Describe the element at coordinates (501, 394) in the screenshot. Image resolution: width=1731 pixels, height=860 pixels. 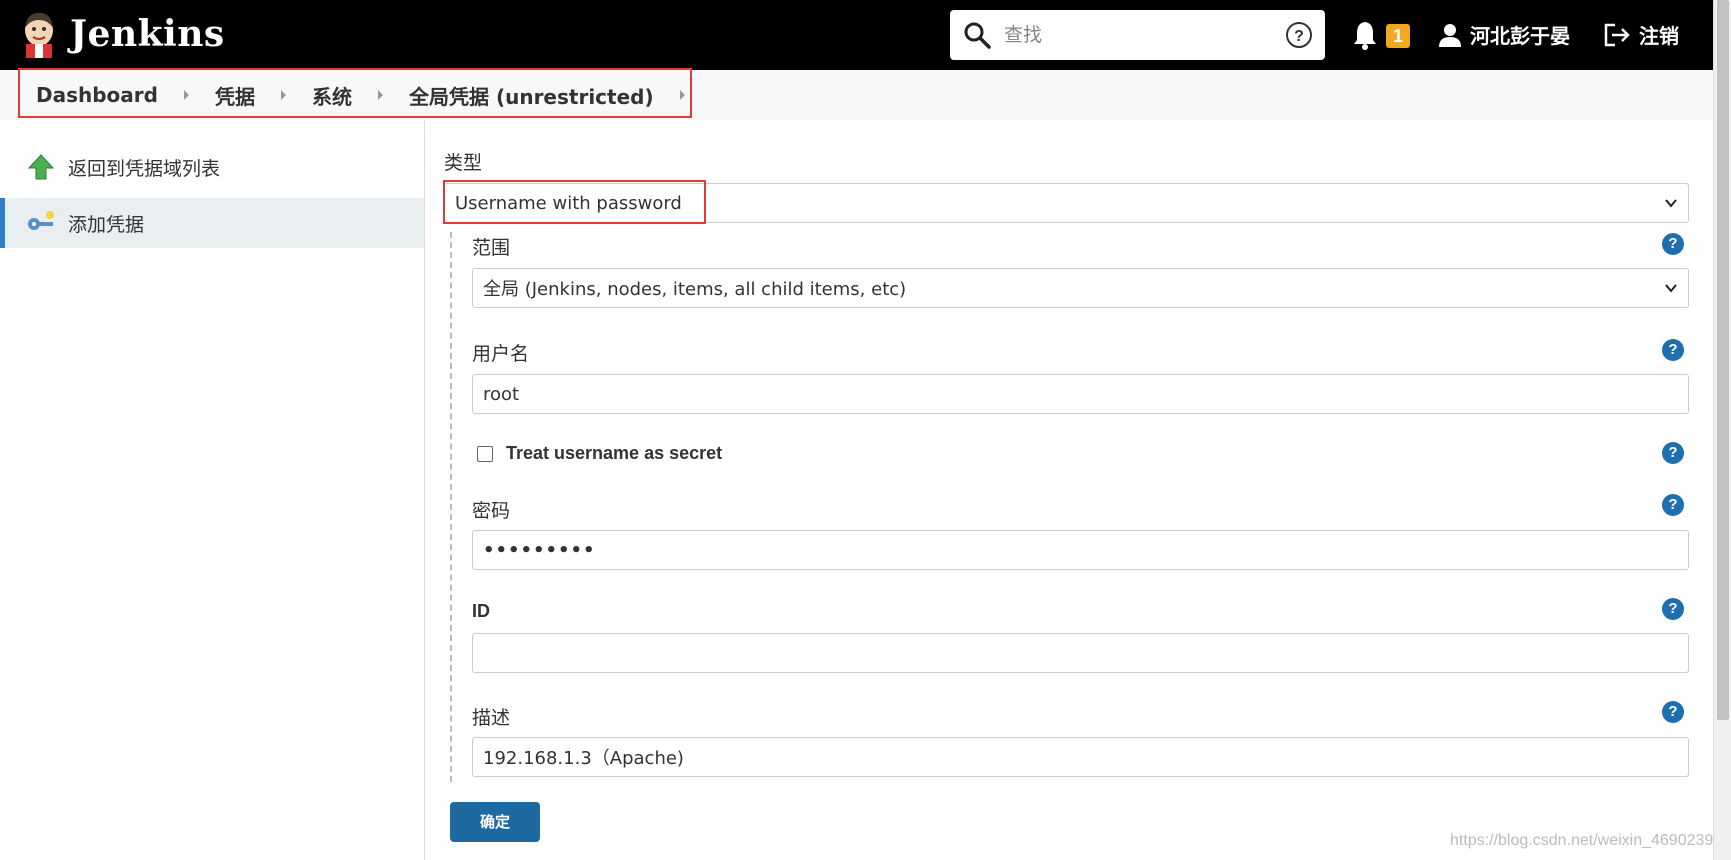
I see `username-value: root` at that location.